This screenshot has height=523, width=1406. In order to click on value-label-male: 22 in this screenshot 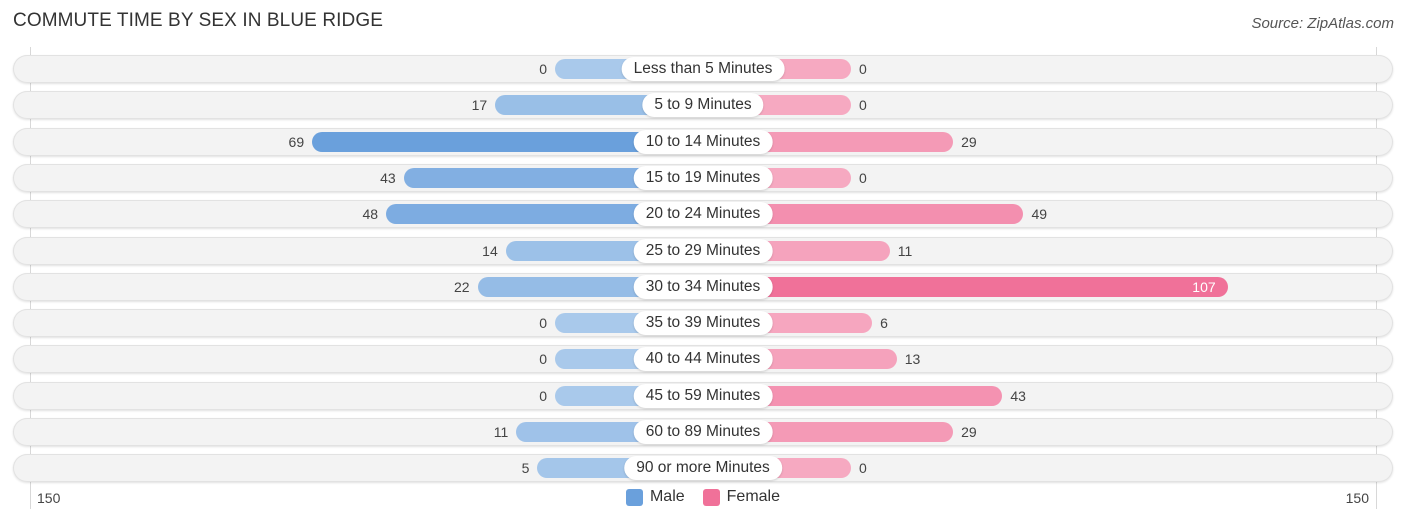, I will do `click(461, 286)`.